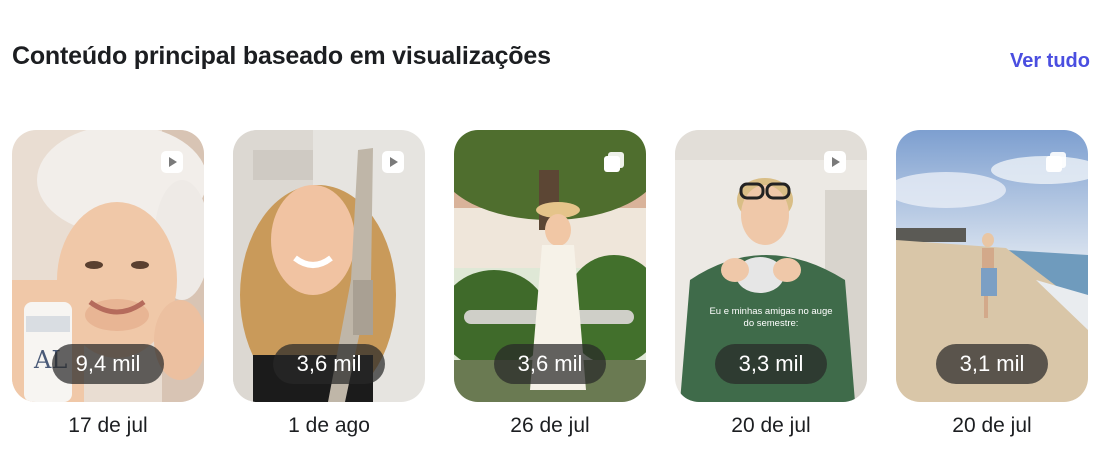 The width and height of the screenshot is (1100, 449). Describe the element at coordinates (108, 266) in the screenshot. I see `post-thumbnail: AL 9,4 mil` at that location.